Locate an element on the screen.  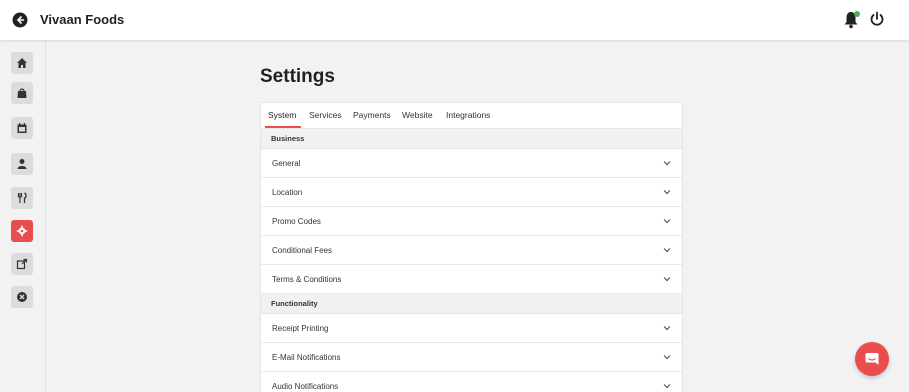
chat-icon is located at coordinates (872, 359).